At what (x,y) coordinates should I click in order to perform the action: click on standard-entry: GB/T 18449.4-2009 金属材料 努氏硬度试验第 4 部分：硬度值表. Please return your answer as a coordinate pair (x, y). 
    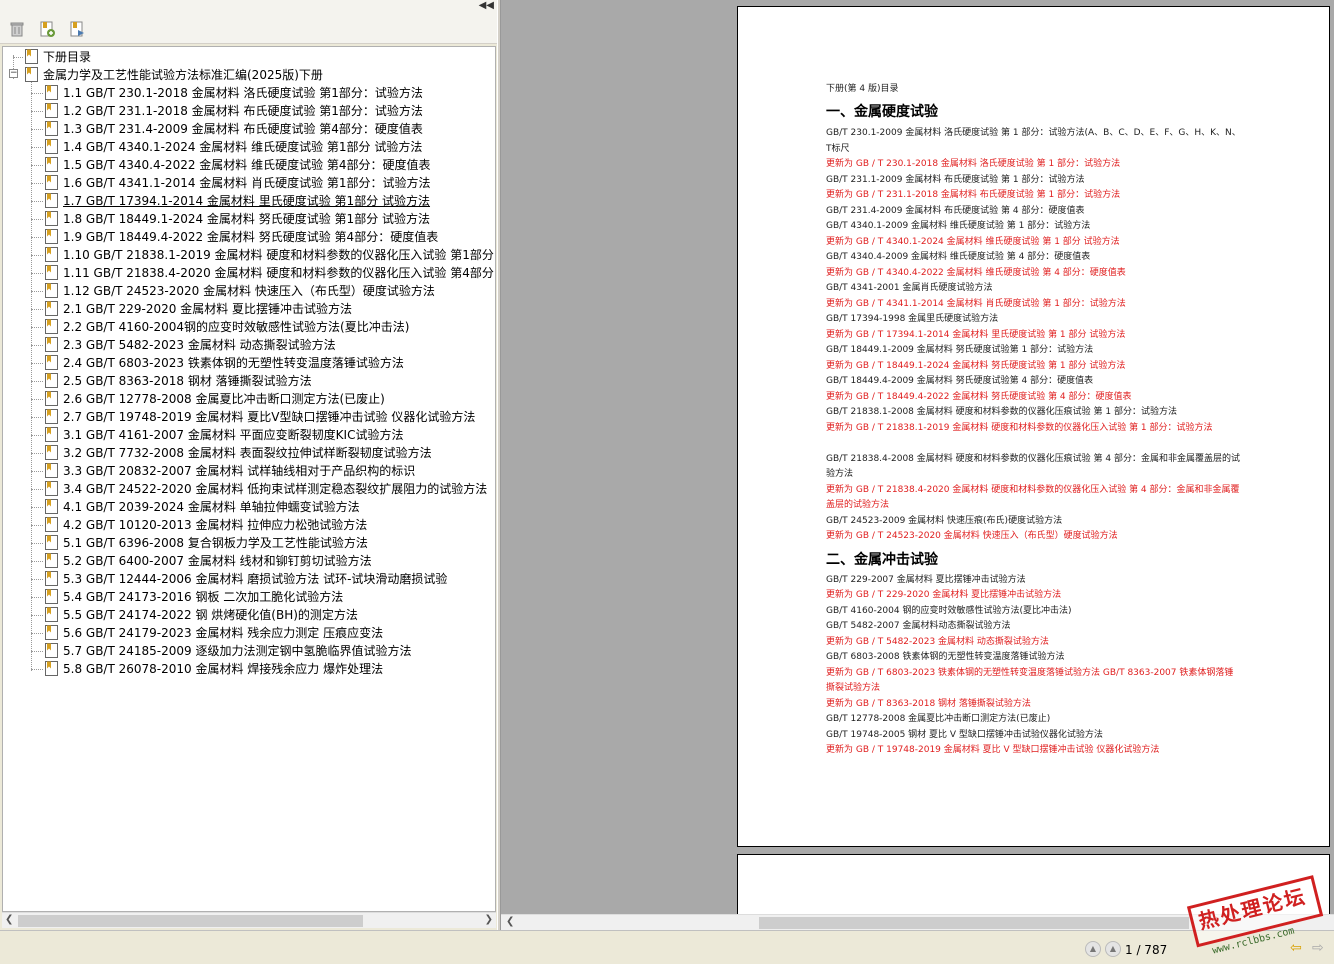
    Looking at the image, I should click on (960, 381).